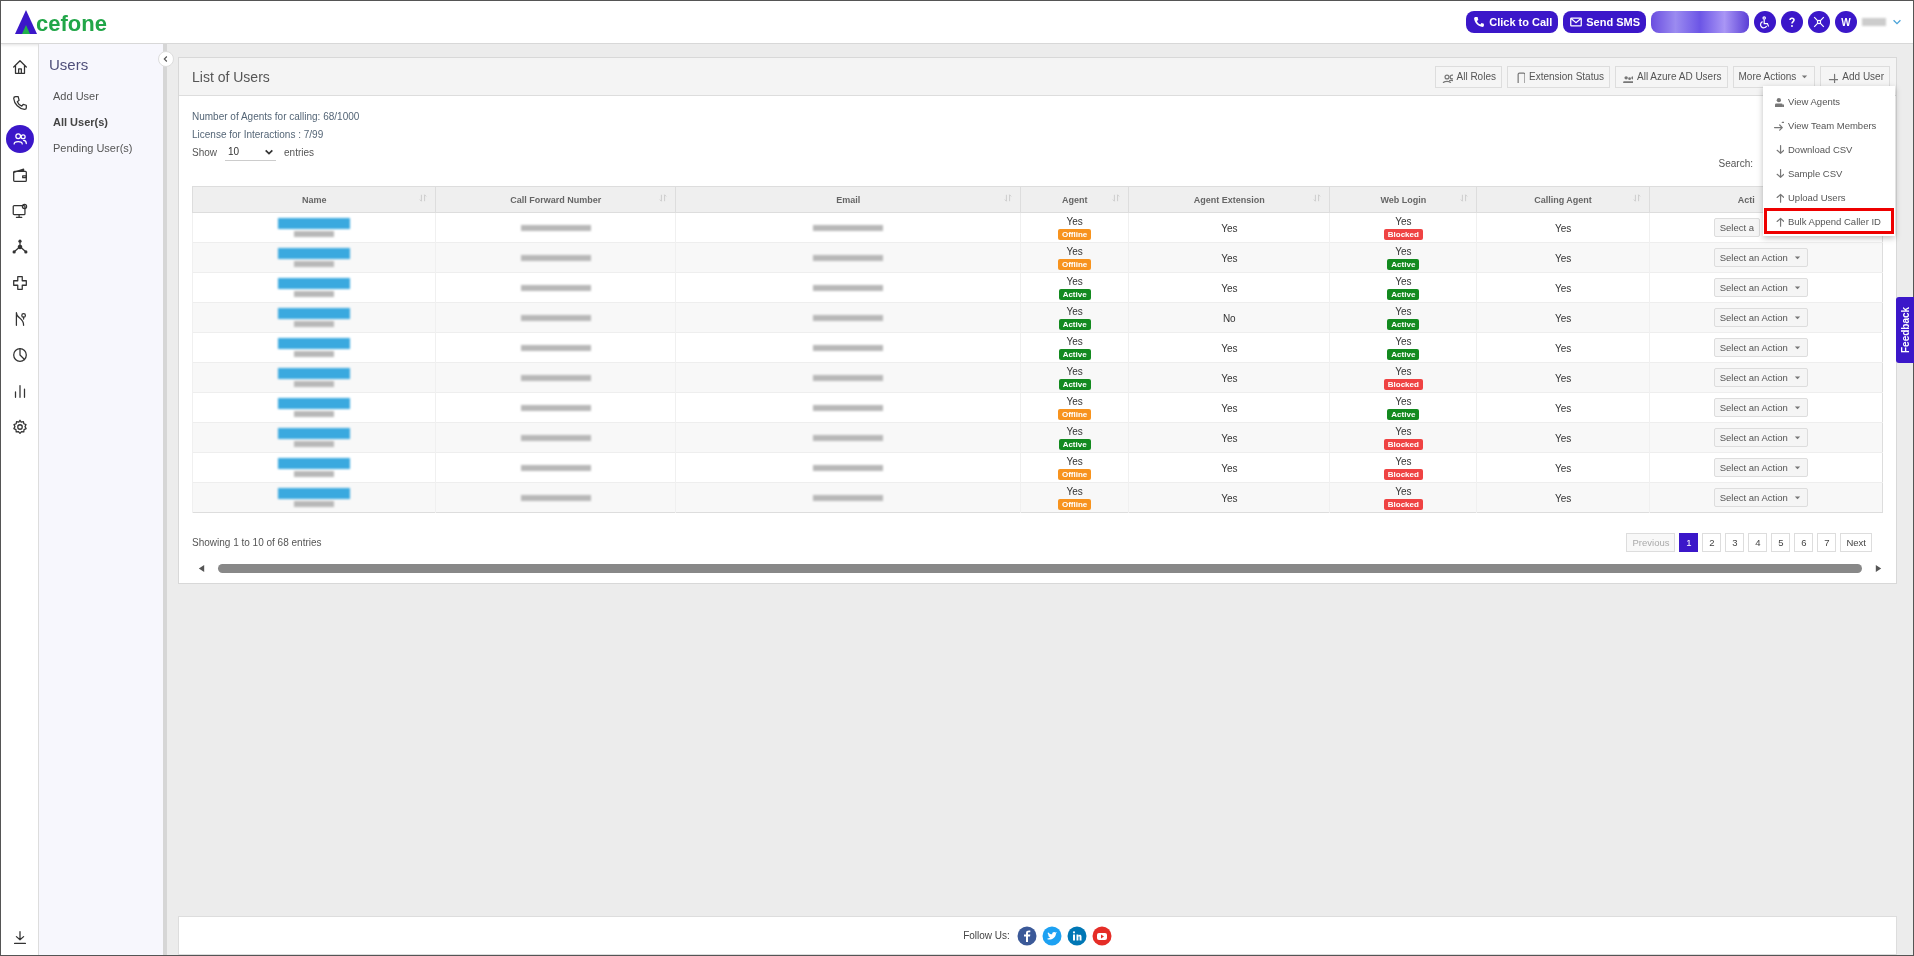 Image resolution: width=1914 pixels, height=956 pixels. Describe the element at coordinates (231, 76) in the screenshot. I see `panel-title: List of Users` at that location.